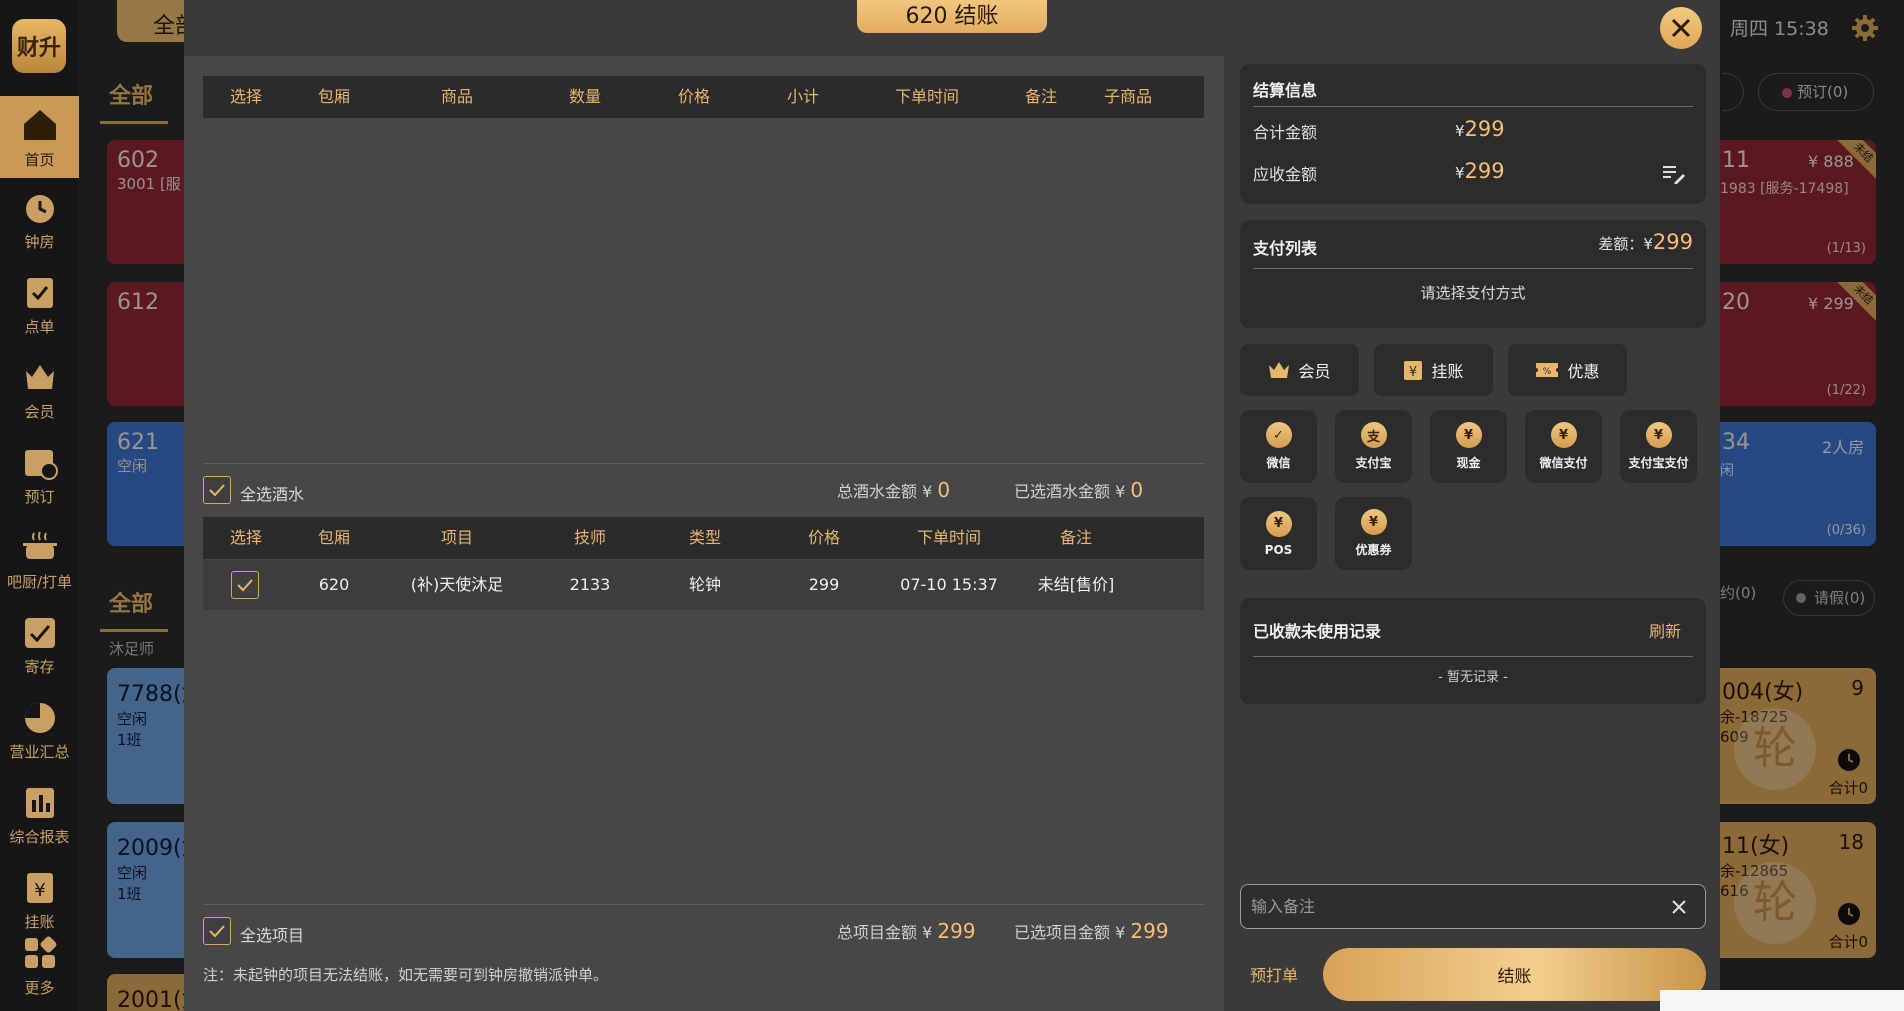 The width and height of the screenshot is (1904, 1011). What do you see at coordinates (245, 585) in the screenshot?
I see `row-checkbox` at bounding box center [245, 585].